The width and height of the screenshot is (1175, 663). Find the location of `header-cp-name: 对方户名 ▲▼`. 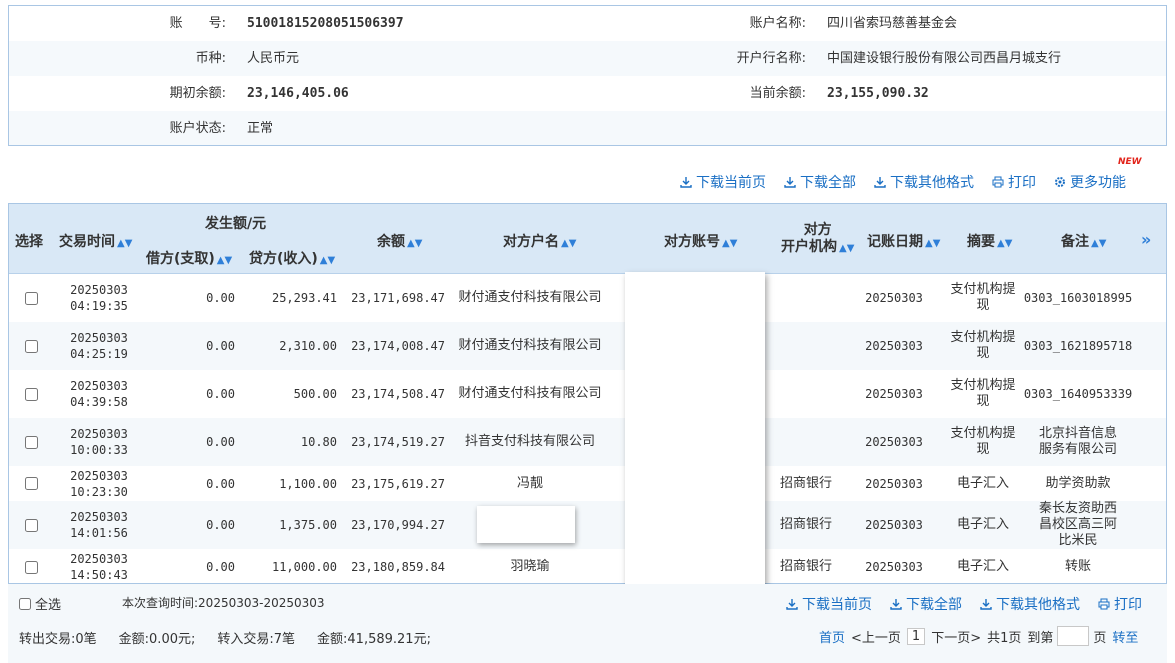

header-cp-name: 对方户名 ▲▼ is located at coordinates (539, 241).